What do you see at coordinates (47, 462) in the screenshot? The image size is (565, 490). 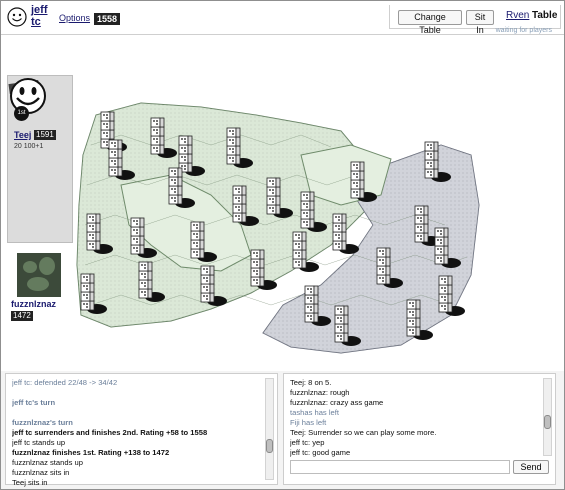 I see `log-line: fuzznlznaz stands up` at bounding box center [47, 462].